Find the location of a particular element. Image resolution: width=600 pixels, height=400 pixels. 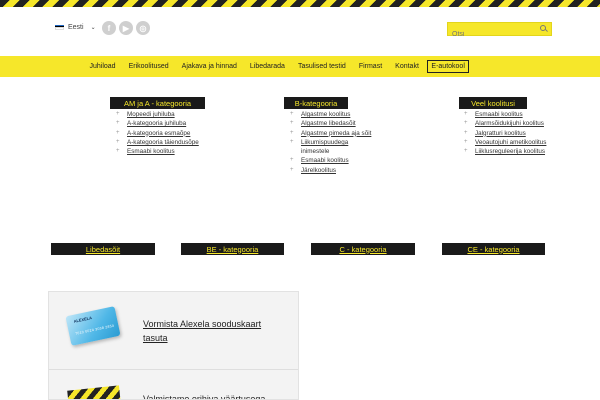

search-icon is located at coordinates (543, 28).